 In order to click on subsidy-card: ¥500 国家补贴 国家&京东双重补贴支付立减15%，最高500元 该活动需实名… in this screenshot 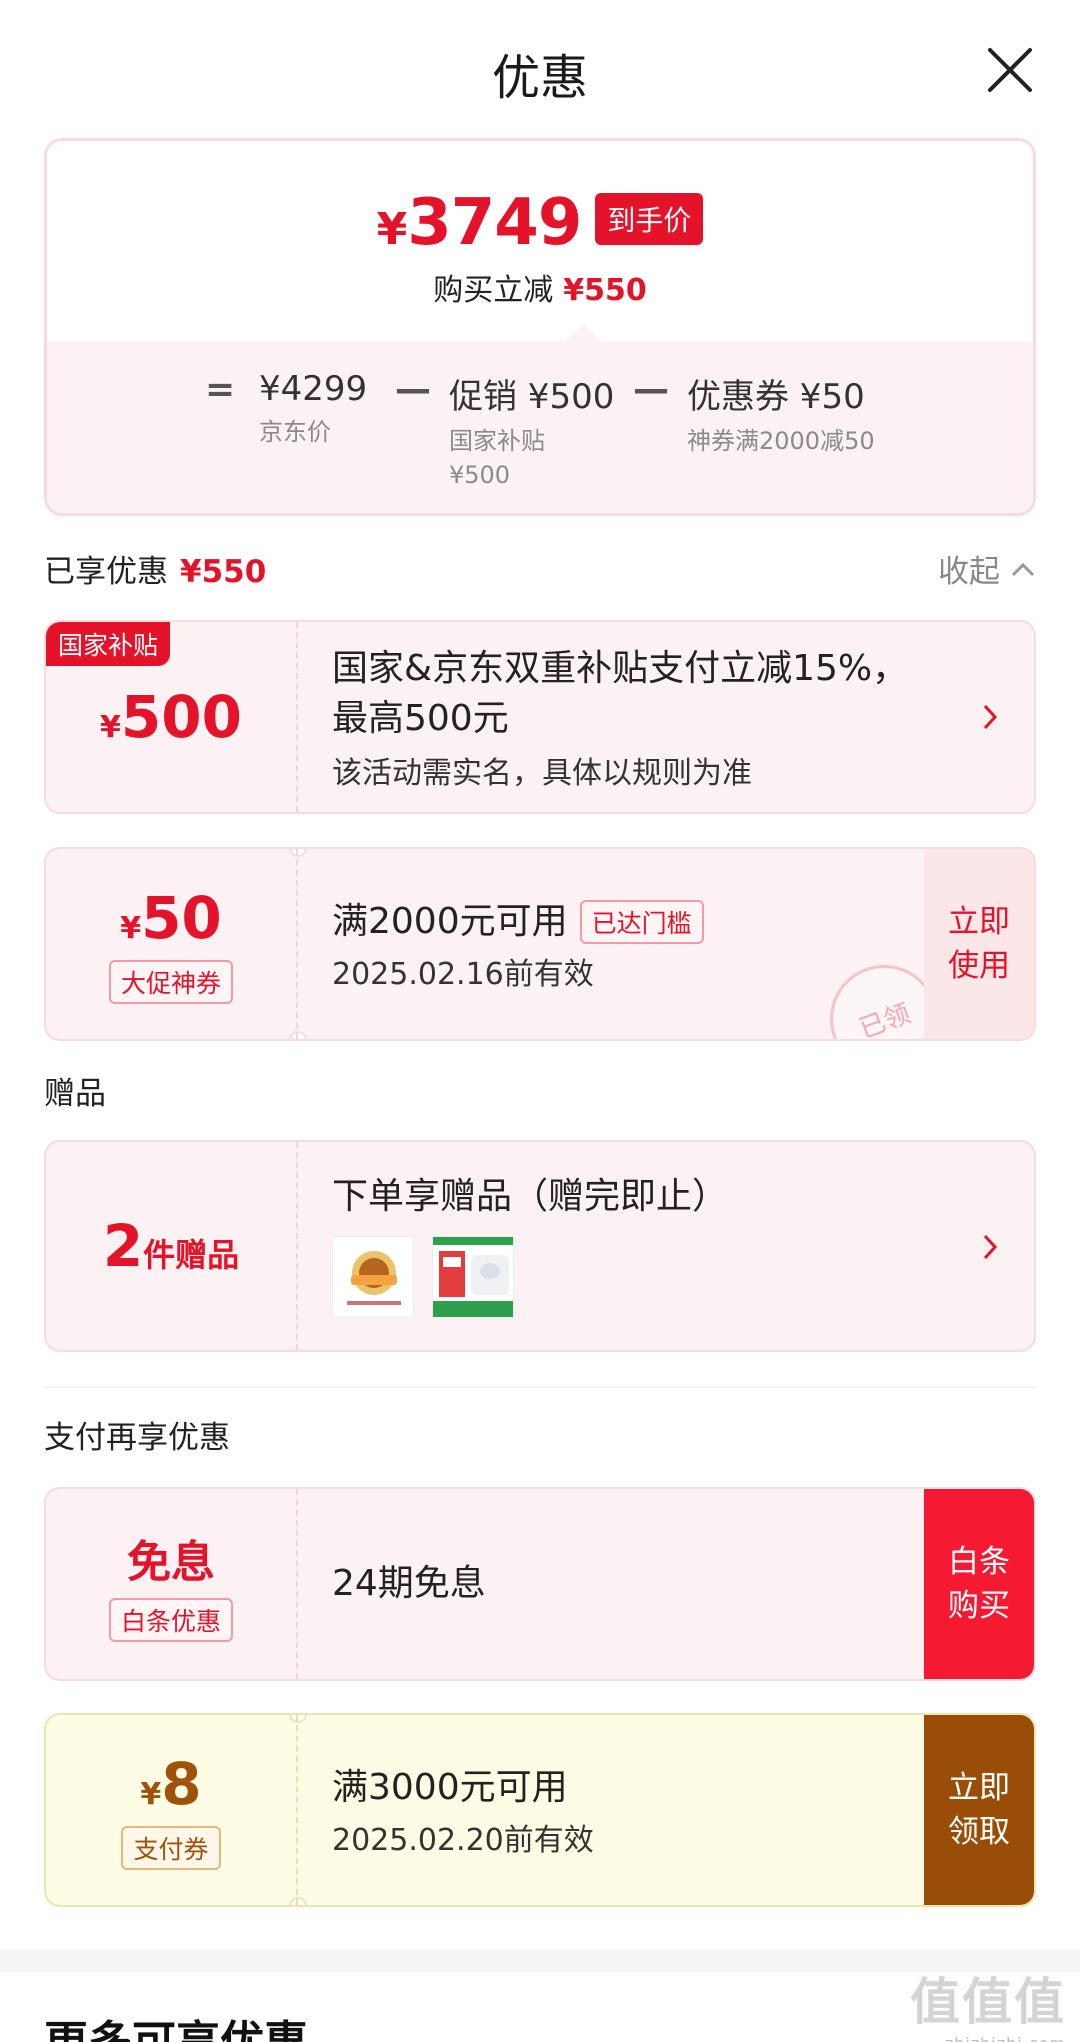, I will do `click(540, 717)`.